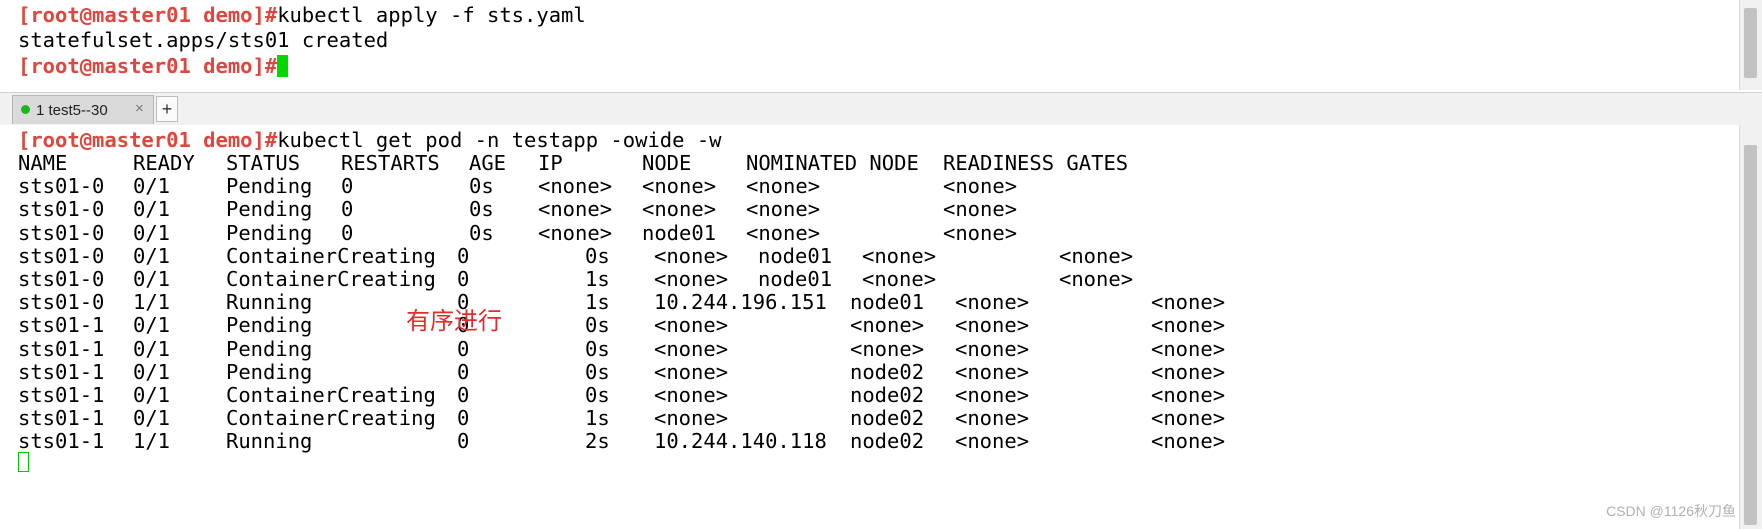 Image resolution: width=1762 pixels, height=529 pixels. I want to click on terminal-line: [root@master01 demo]#, so click(153, 66).